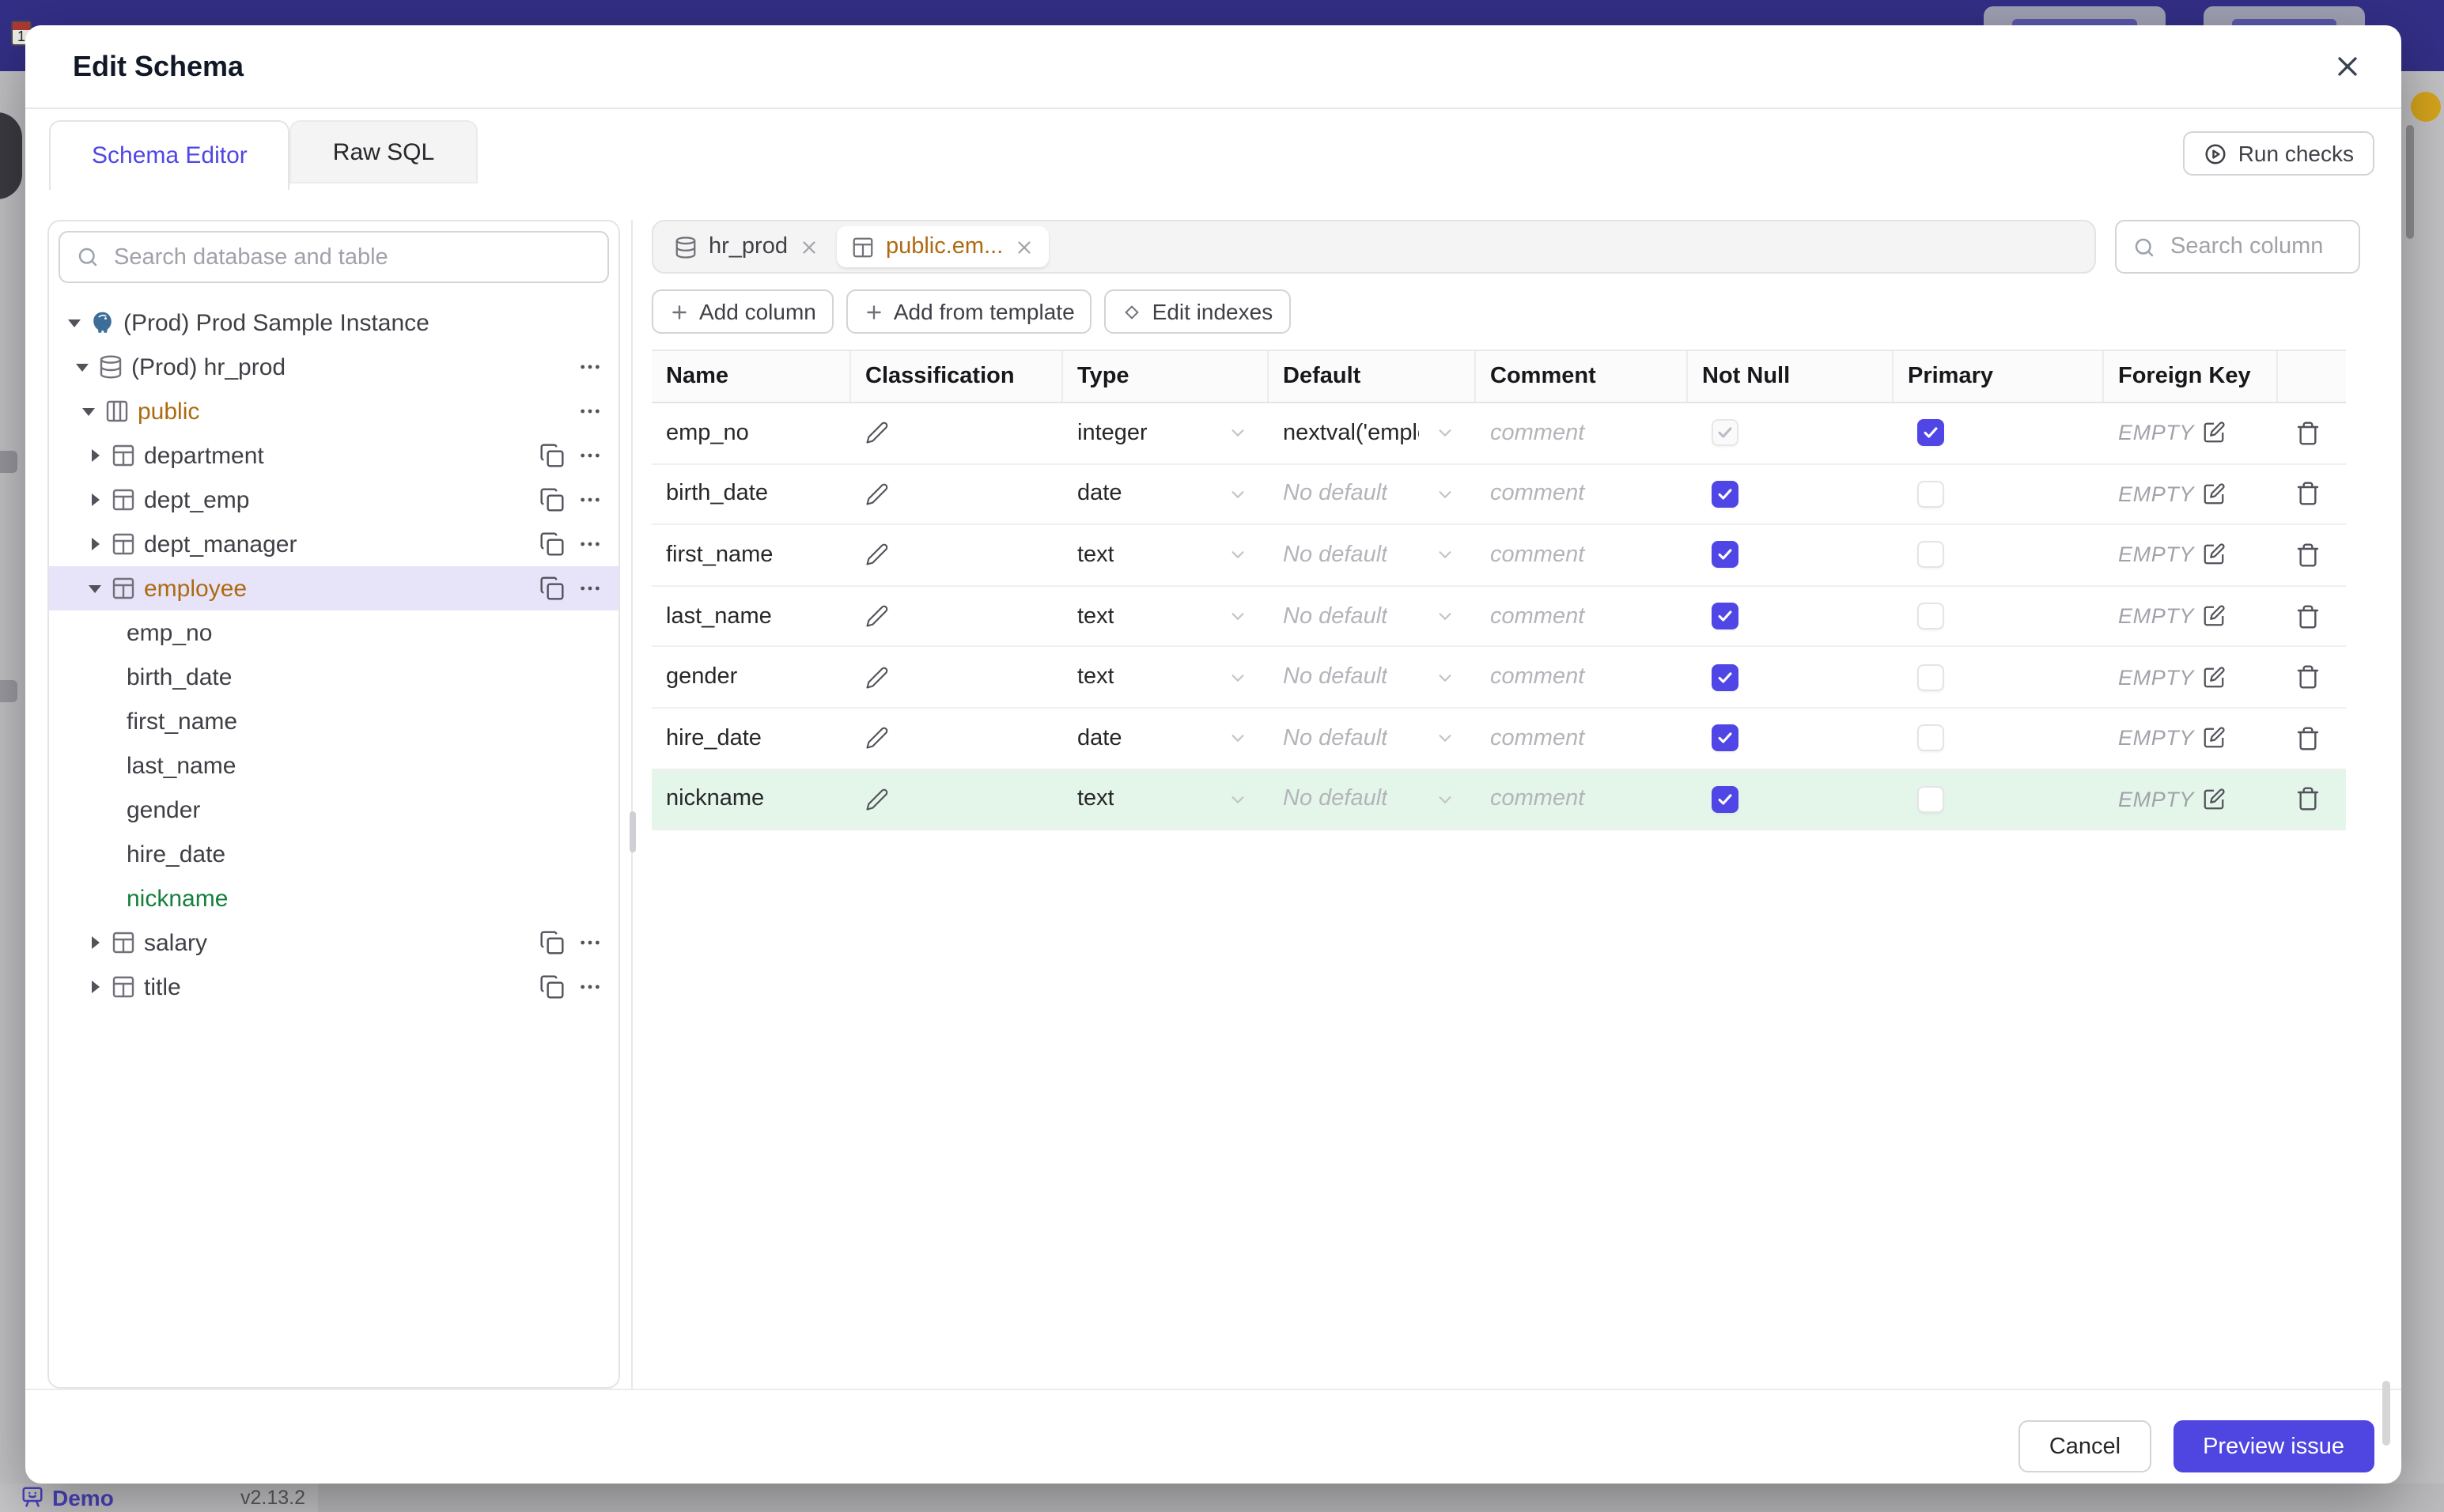 The image size is (2444, 1512). Describe the element at coordinates (351, 257) in the screenshot. I see `database-search-input` at that location.